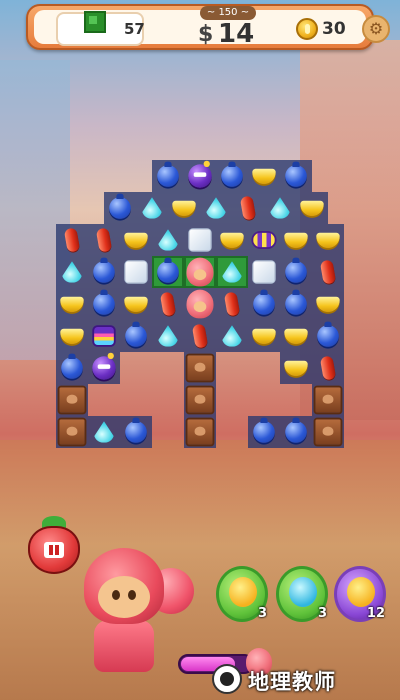 Image resolution: width=400 pixels, height=700 pixels. I want to click on gear-icon: ⚙, so click(376, 29).